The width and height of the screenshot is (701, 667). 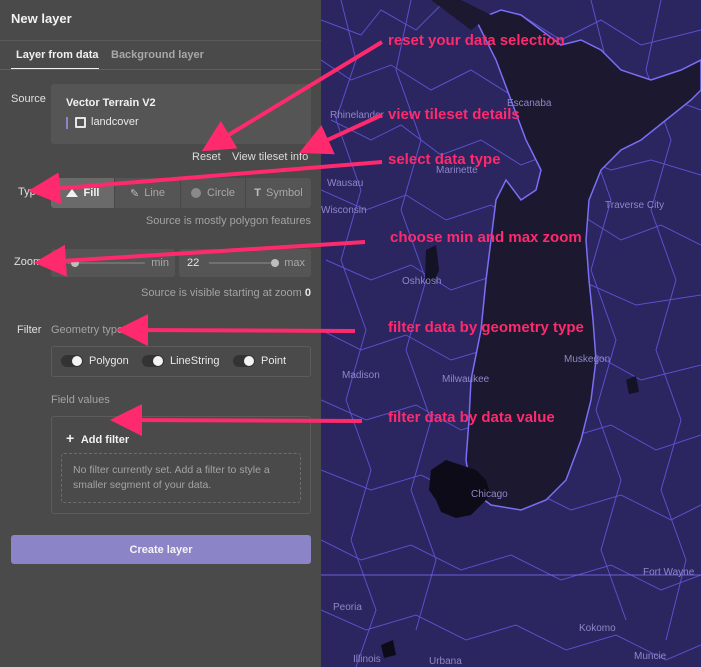 I want to click on symbol-icon: T, so click(x=258, y=193).